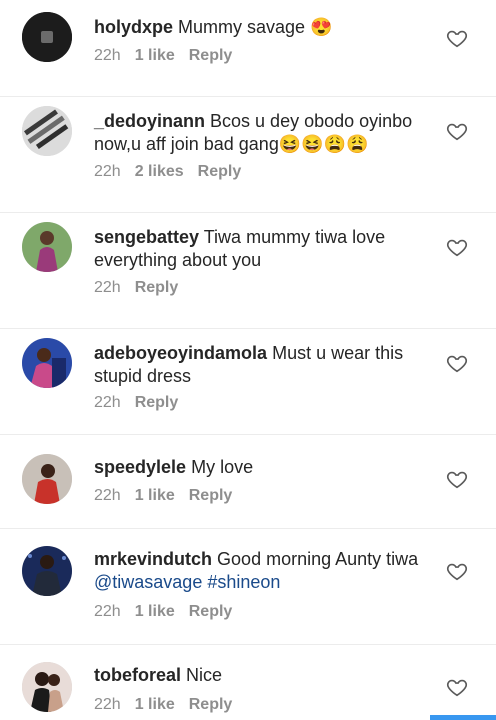  Describe the element at coordinates (204, 675) in the screenshot. I see `comment-body: Nice` at that location.